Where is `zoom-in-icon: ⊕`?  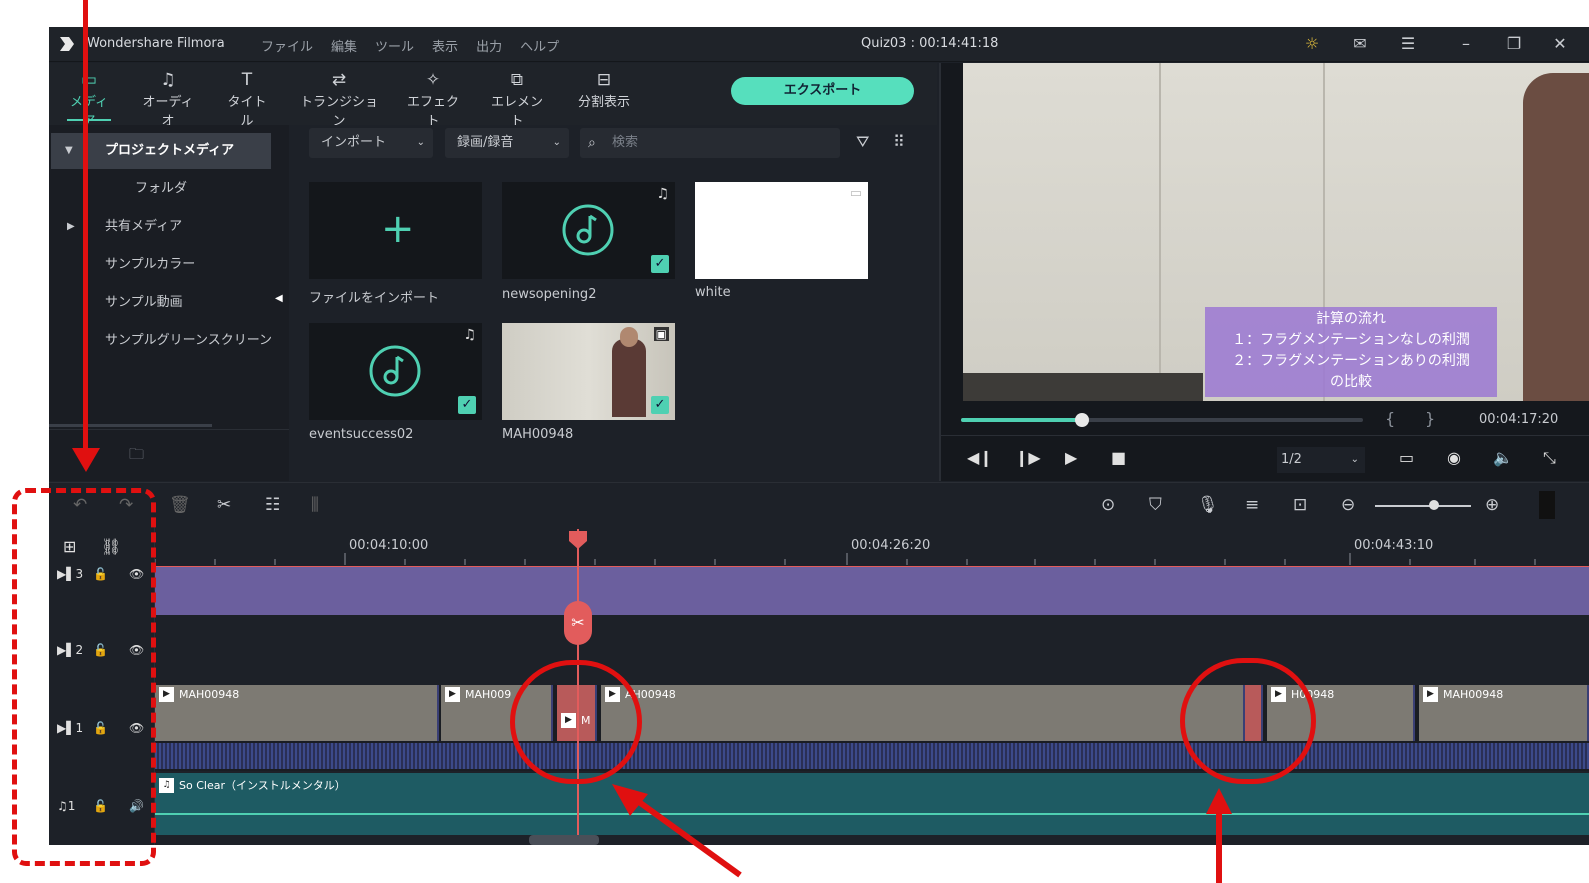
zoom-in-icon: ⊕ is located at coordinates (1492, 505).